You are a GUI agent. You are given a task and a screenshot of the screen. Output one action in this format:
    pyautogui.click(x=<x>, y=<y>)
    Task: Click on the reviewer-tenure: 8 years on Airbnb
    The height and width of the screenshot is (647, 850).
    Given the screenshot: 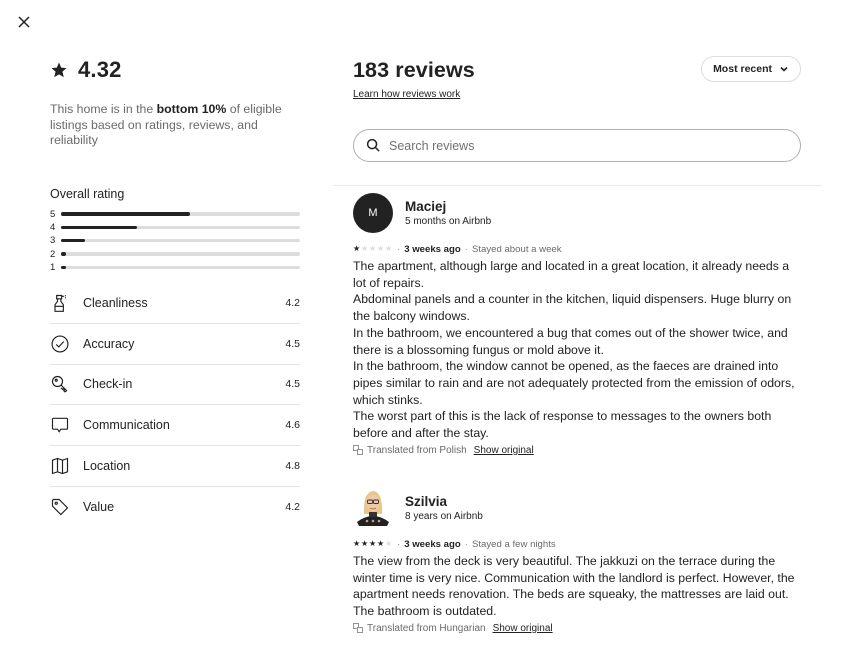 What is the action you would take?
    pyautogui.click(x=444, y=516)
    